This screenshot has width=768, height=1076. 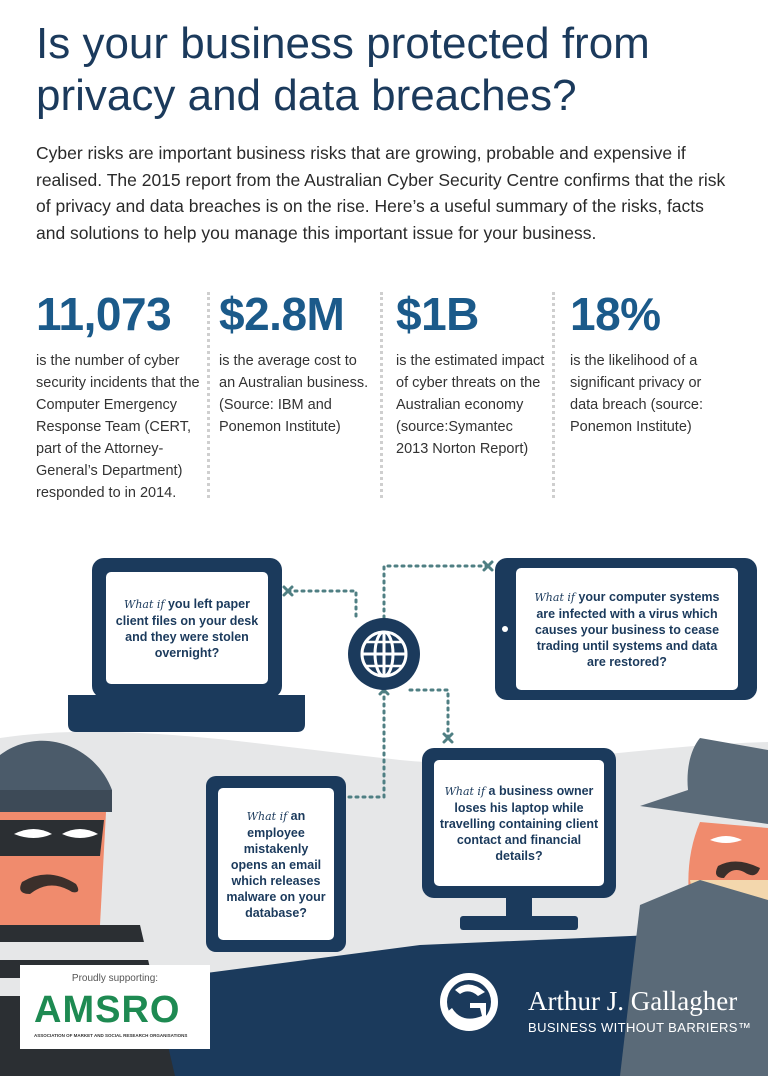 I want to click on monitor-stand, so click(x=519, y=923).